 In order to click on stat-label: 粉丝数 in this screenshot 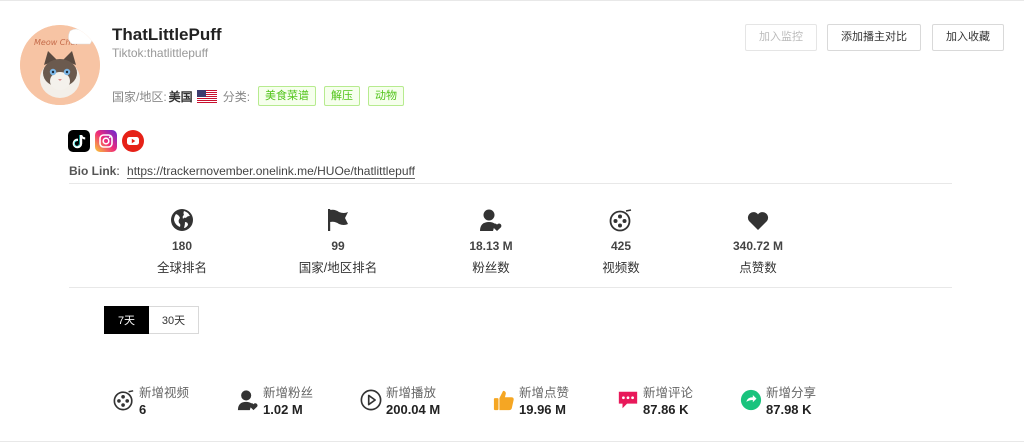, I will do `click(491, 268)`.